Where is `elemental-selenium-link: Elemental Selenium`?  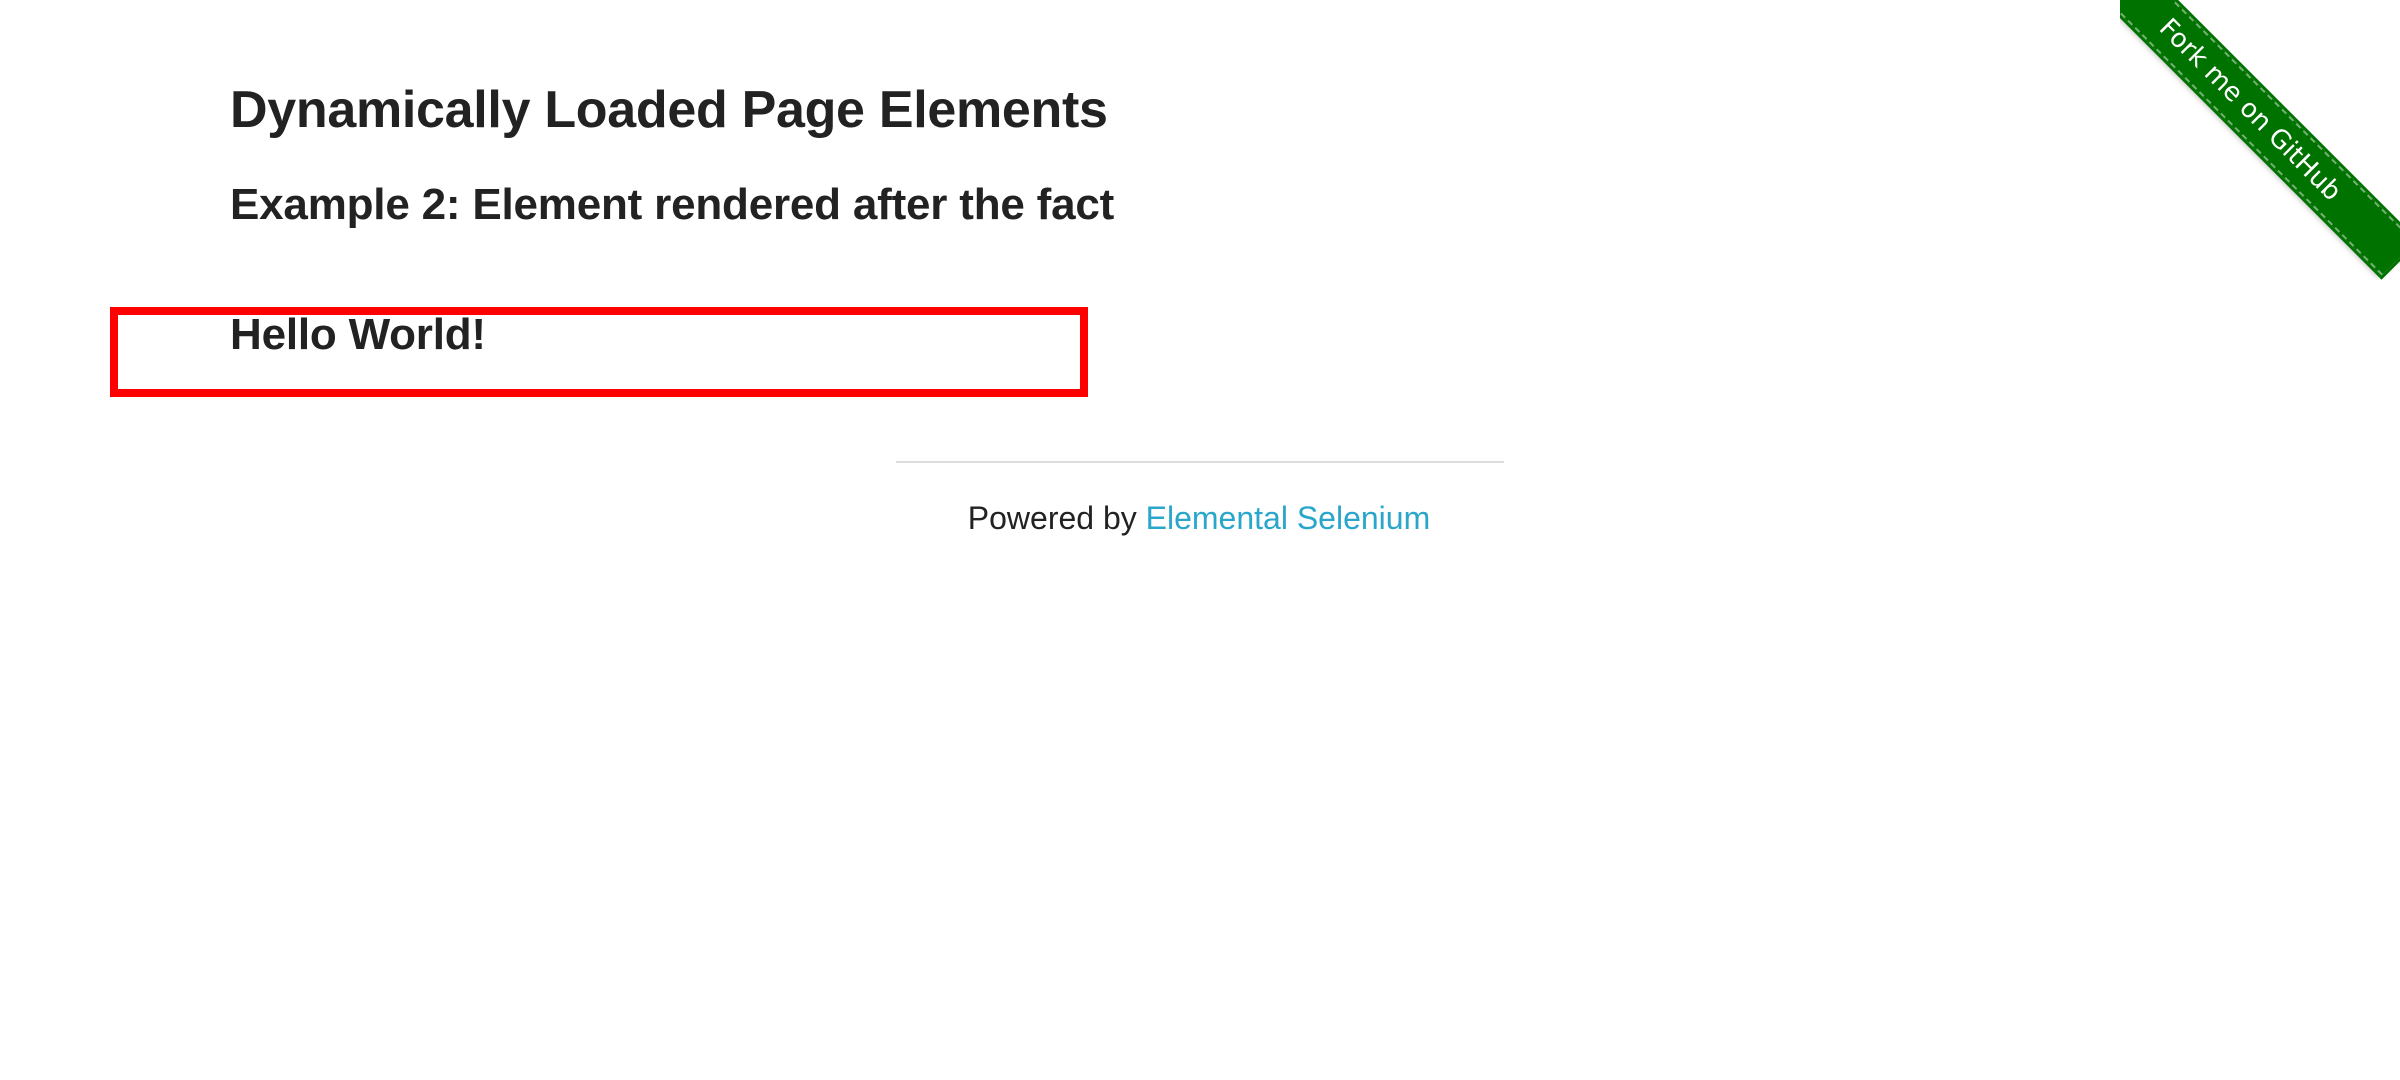 elemental-selenium-link: Elemental Selenium is located at coordinates (1288, 518).